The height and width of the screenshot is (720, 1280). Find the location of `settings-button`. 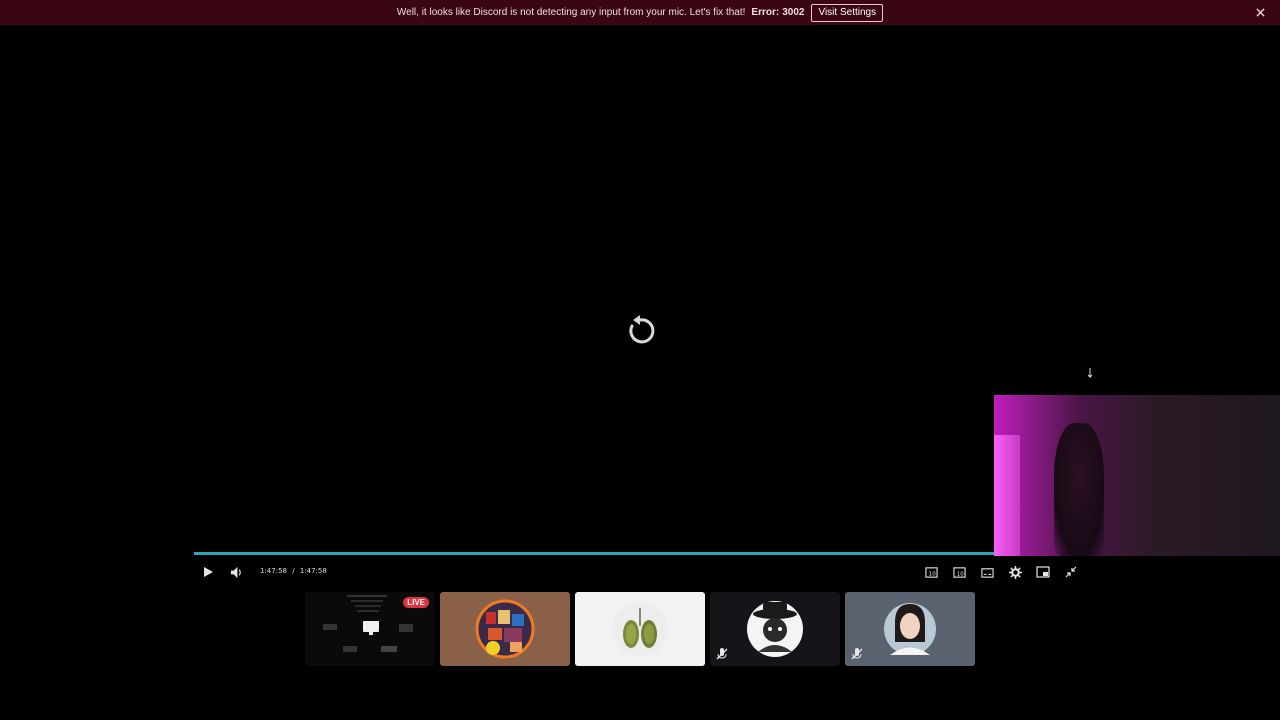

settings-button is located at coordinates (1015, 572).